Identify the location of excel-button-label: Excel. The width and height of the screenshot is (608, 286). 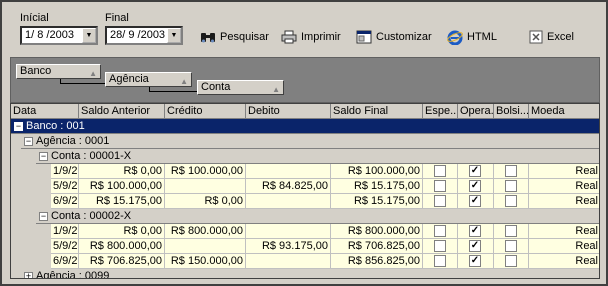
(560, 37).